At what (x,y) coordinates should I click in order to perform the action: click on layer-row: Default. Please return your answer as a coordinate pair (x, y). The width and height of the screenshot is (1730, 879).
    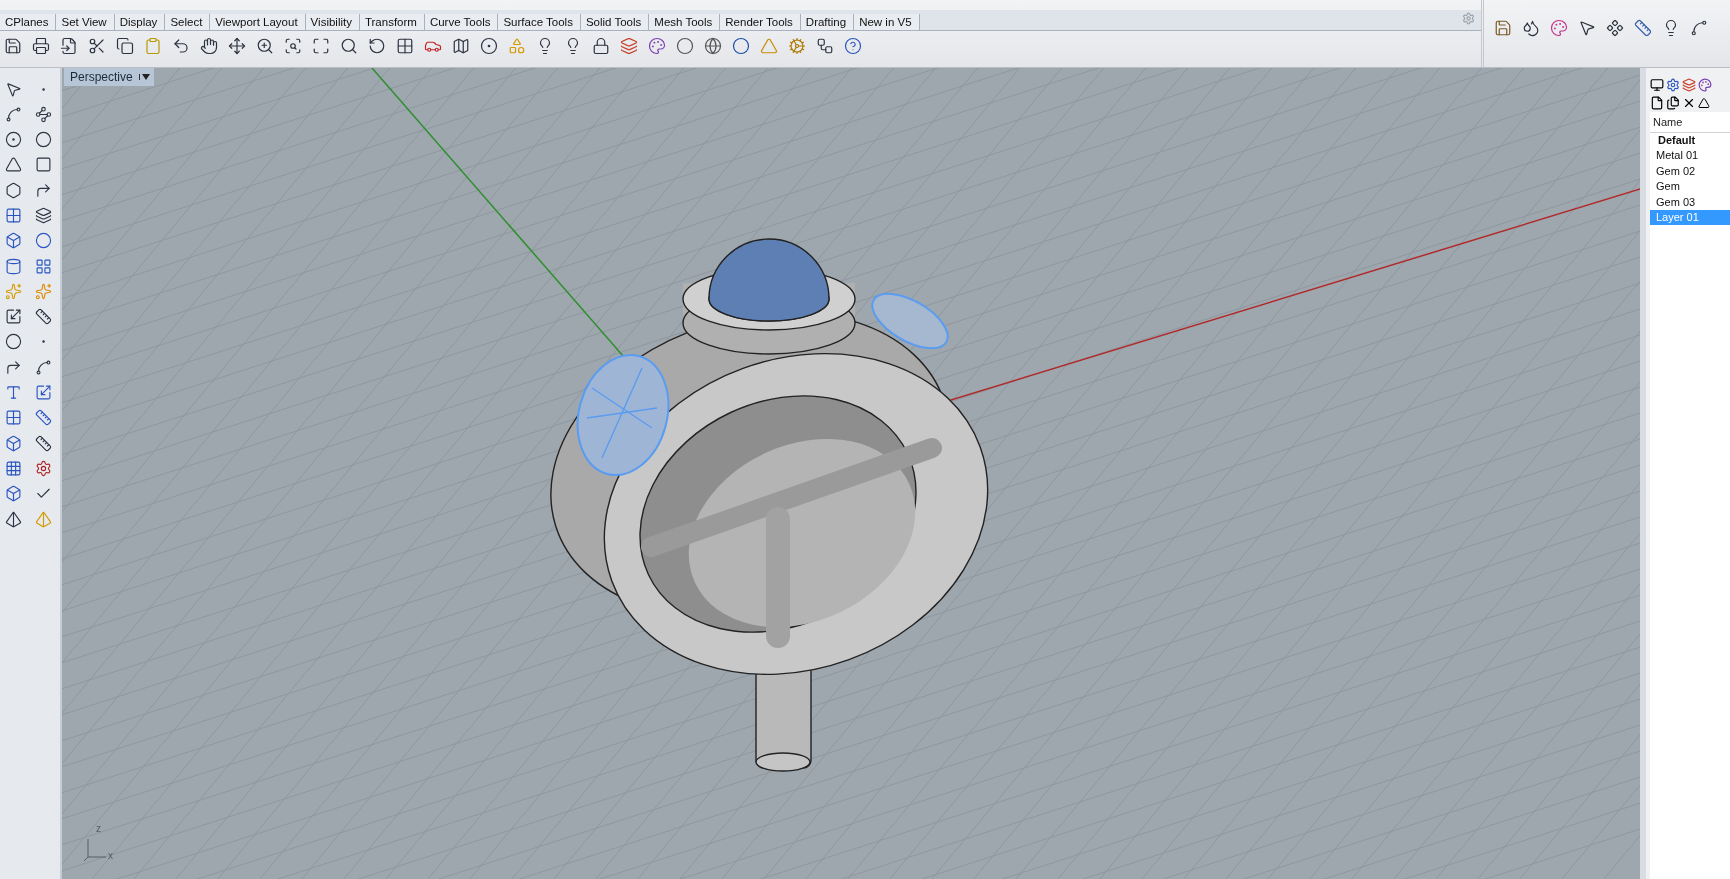
    Looking at the image, I should click on (1690, 141).